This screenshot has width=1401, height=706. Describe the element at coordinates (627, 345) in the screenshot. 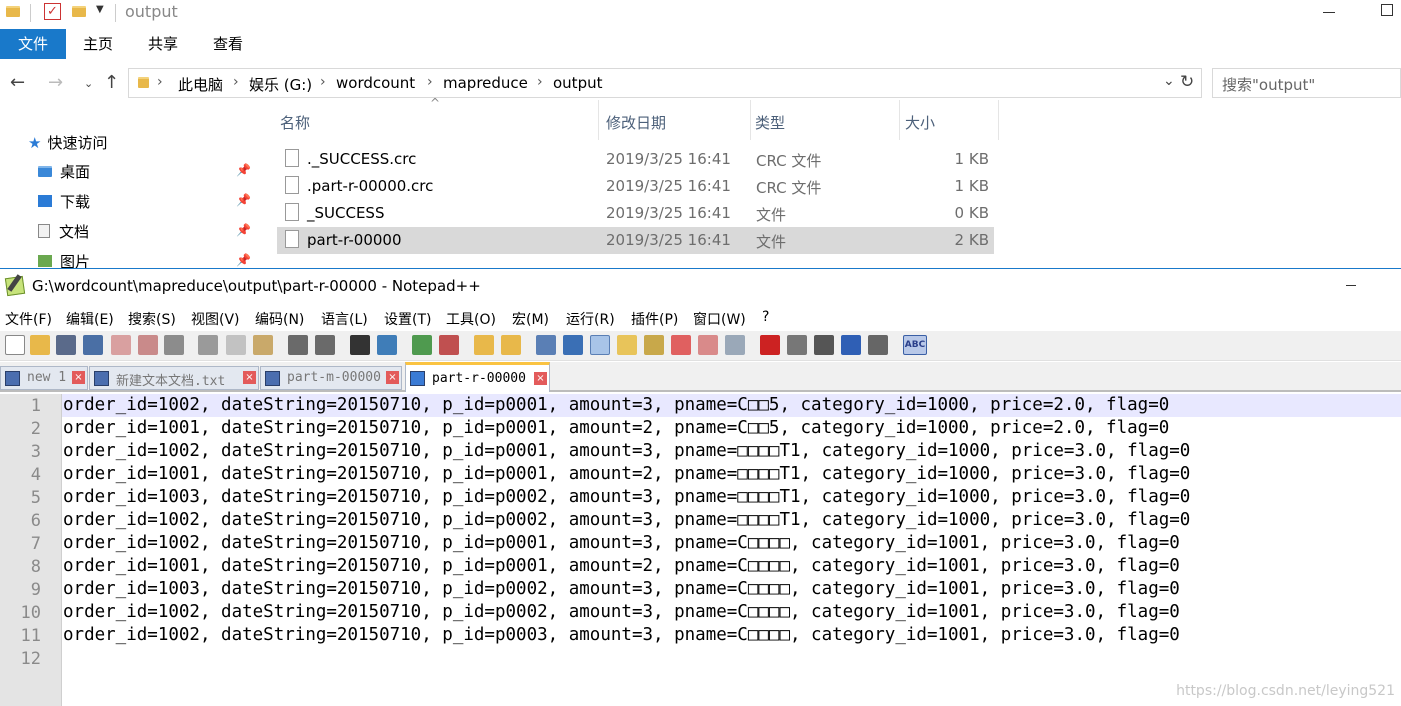

I see `user-language-icon` at that location.